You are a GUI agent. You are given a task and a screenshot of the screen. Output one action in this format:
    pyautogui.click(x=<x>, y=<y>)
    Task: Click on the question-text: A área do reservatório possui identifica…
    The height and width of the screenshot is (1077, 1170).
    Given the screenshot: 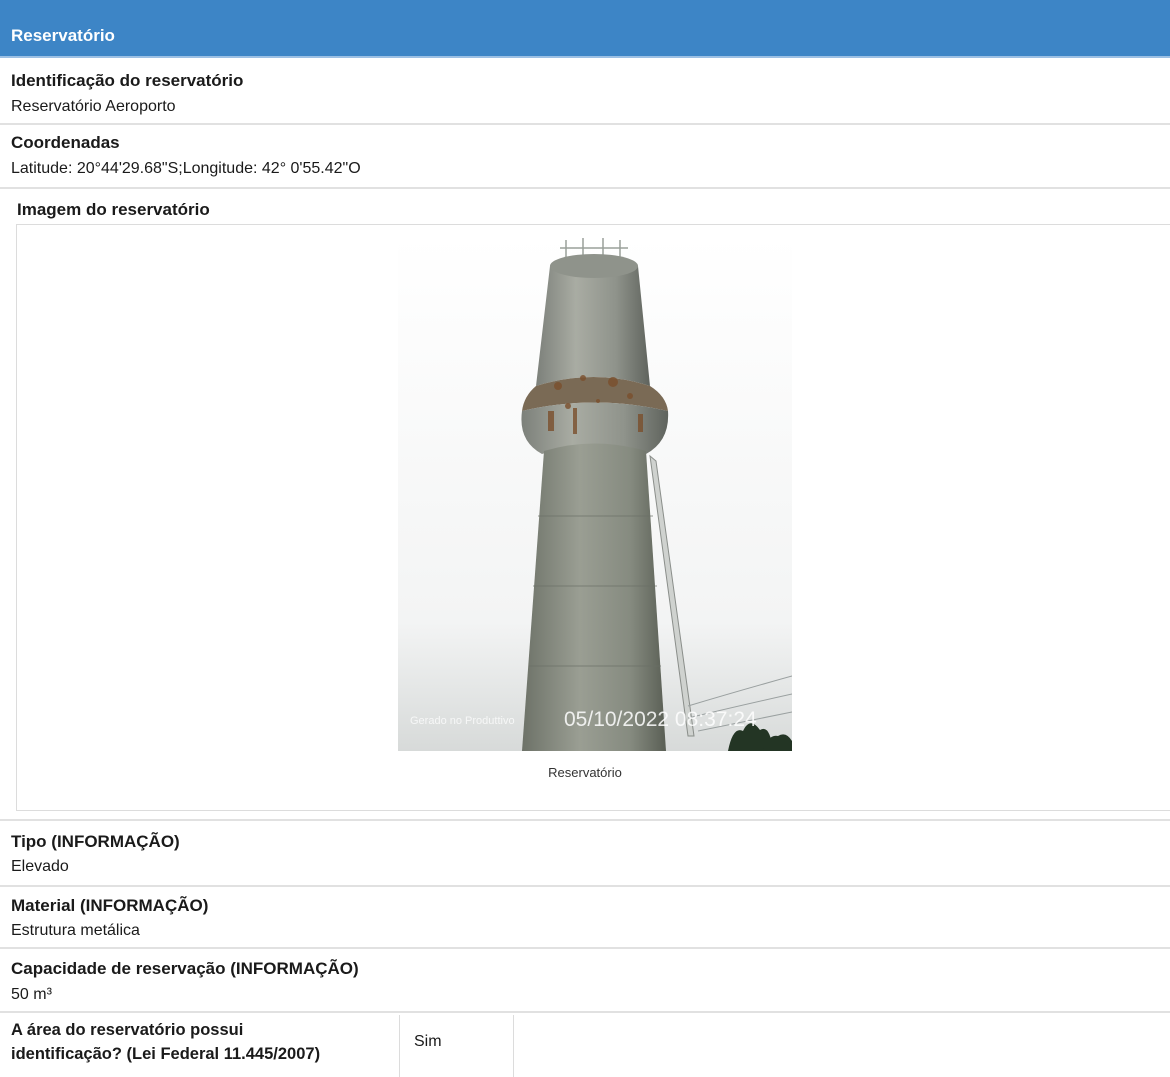 What is the action you would take?
    pyautogui.click(x=203, y=1042)
    